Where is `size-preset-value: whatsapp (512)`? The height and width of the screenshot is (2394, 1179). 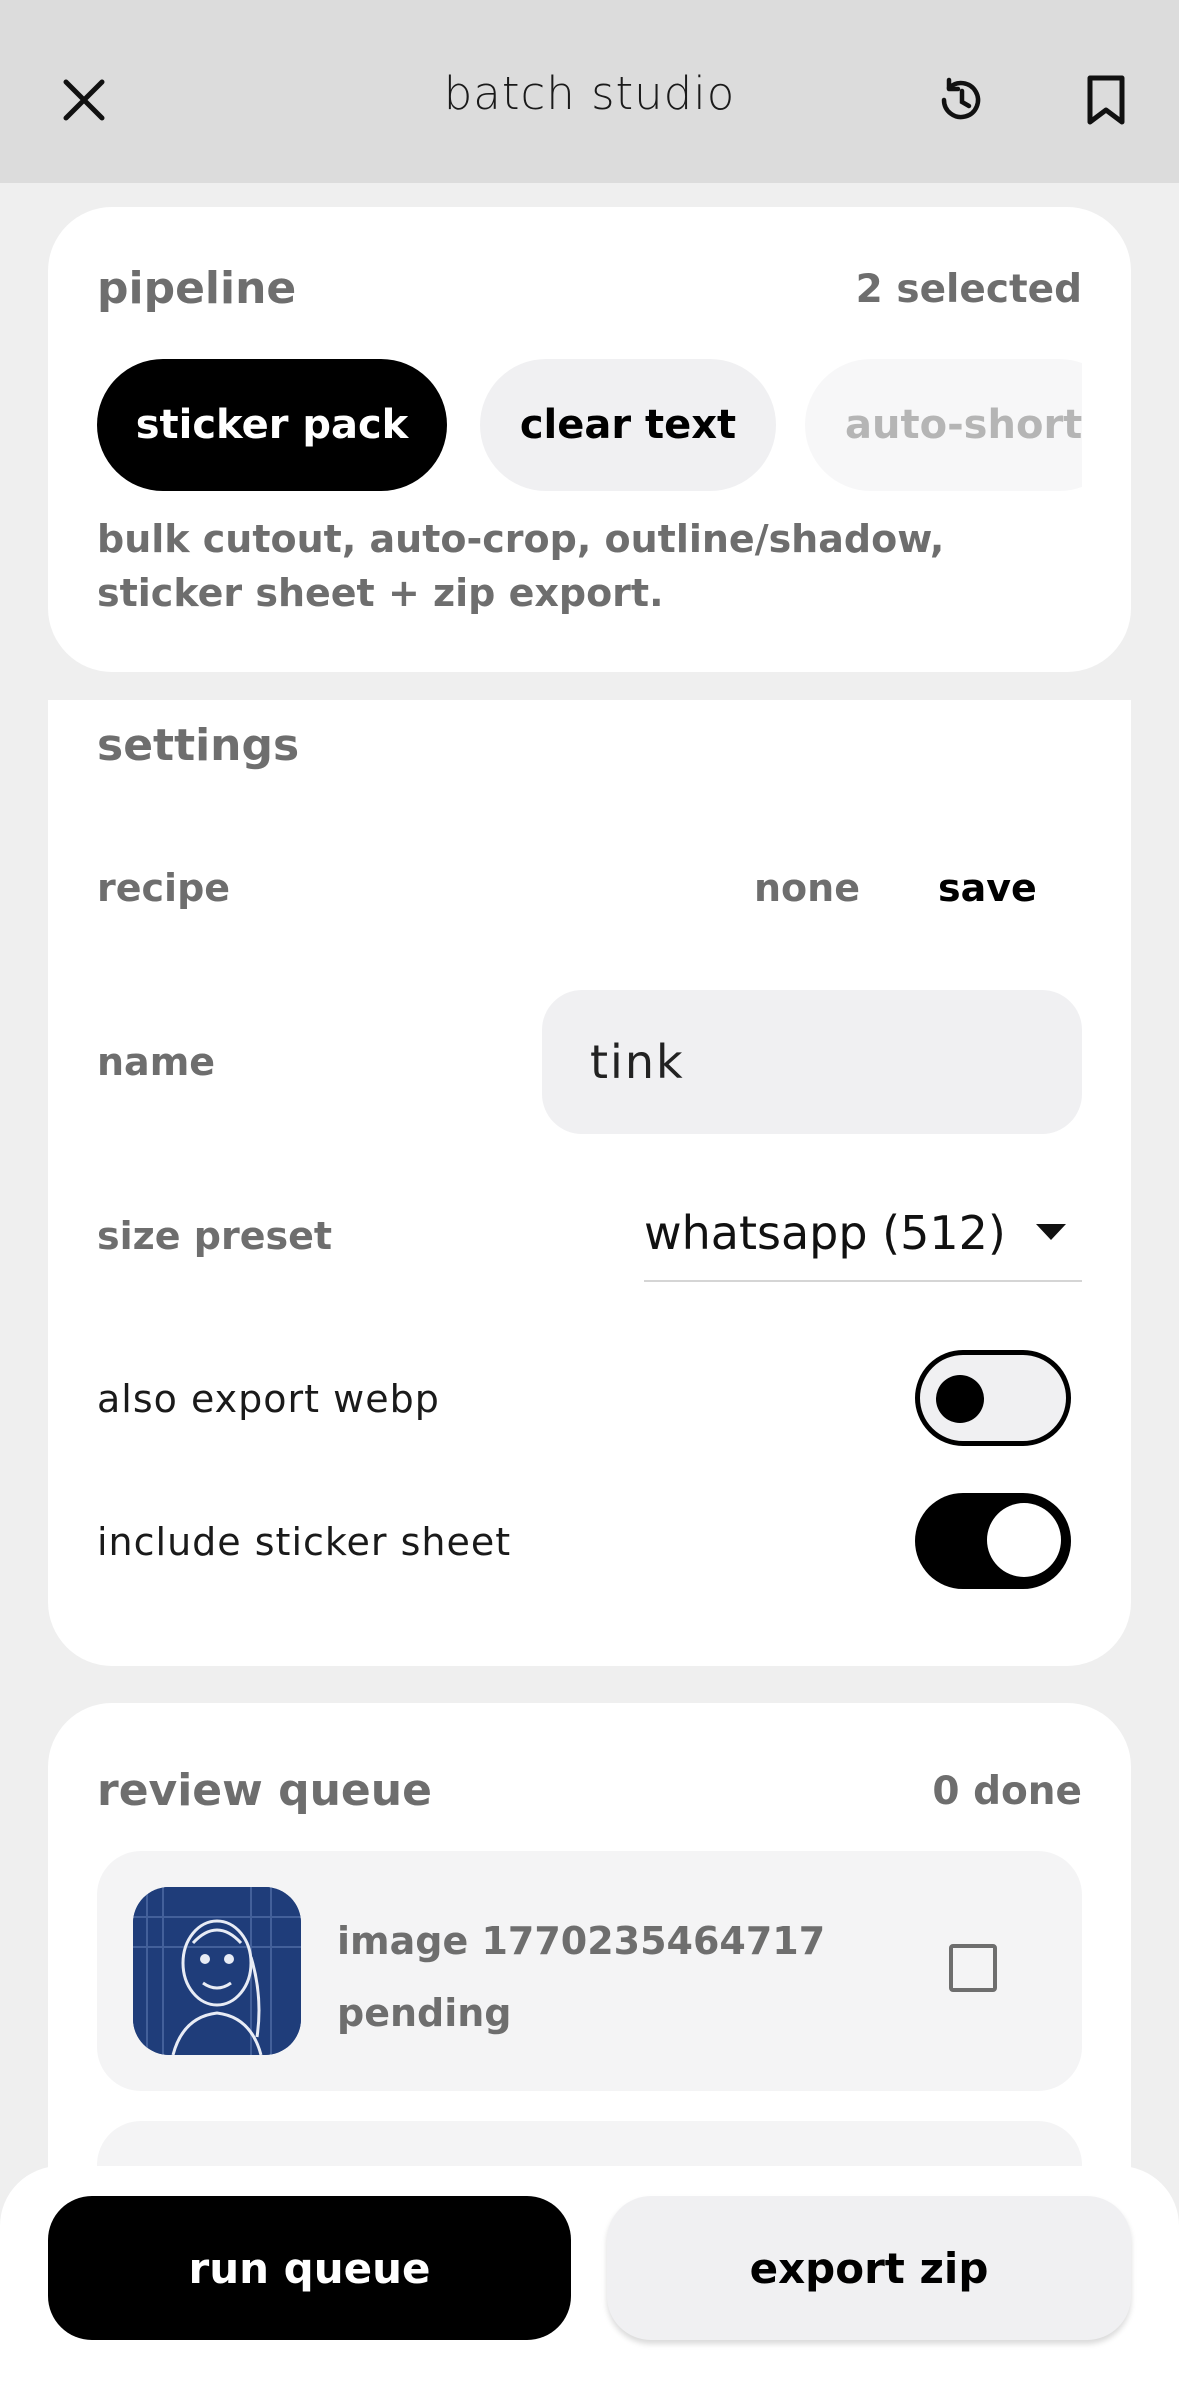 size-preset-value: whatsapp (512) is located at coordinates (825, 1233).